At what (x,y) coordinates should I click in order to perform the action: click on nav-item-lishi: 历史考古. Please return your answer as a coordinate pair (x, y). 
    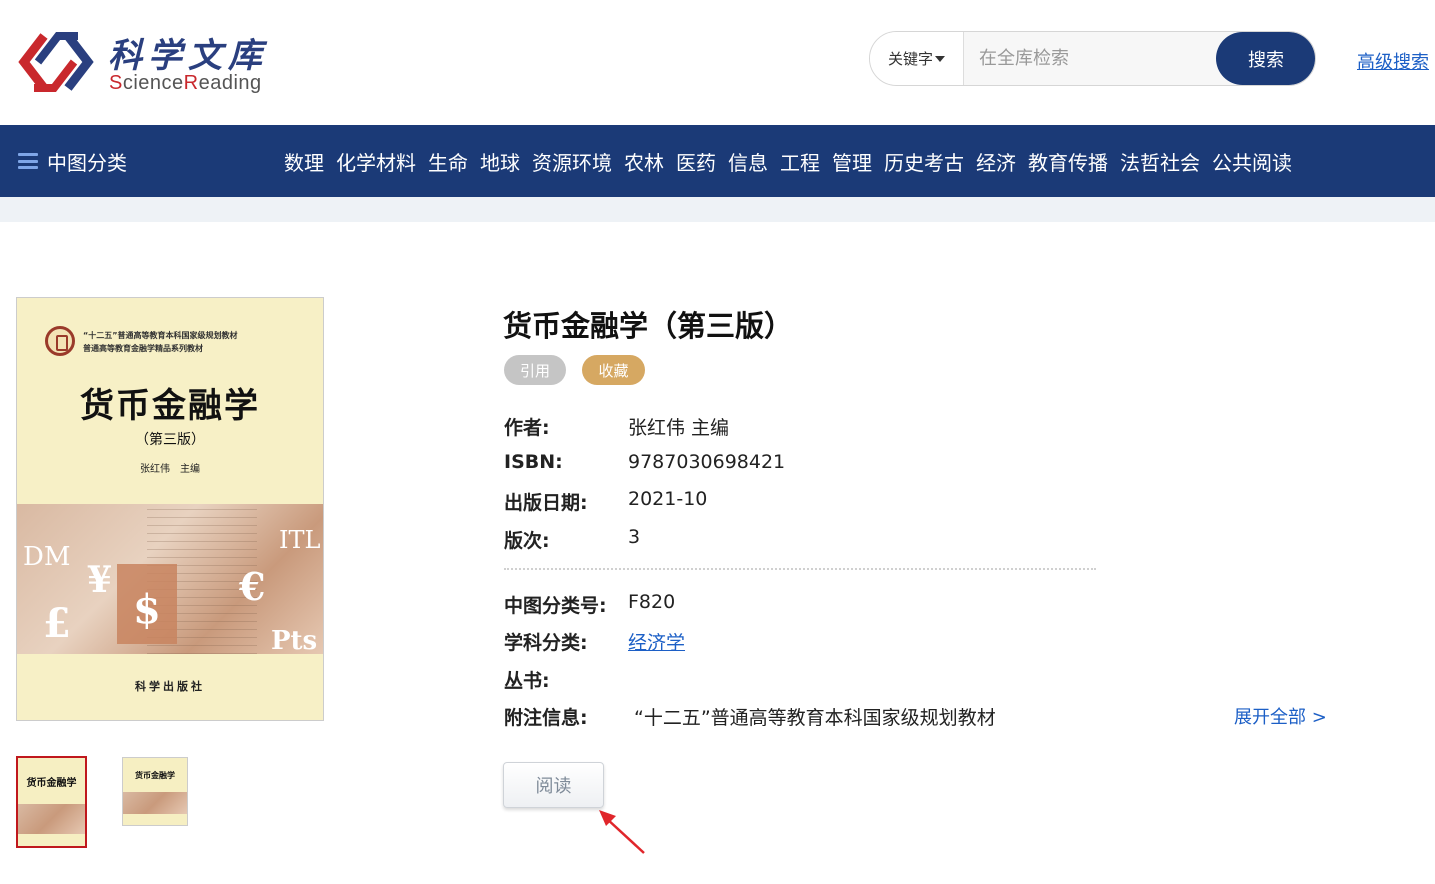
    Looking at the image, I should click on (924, 161).